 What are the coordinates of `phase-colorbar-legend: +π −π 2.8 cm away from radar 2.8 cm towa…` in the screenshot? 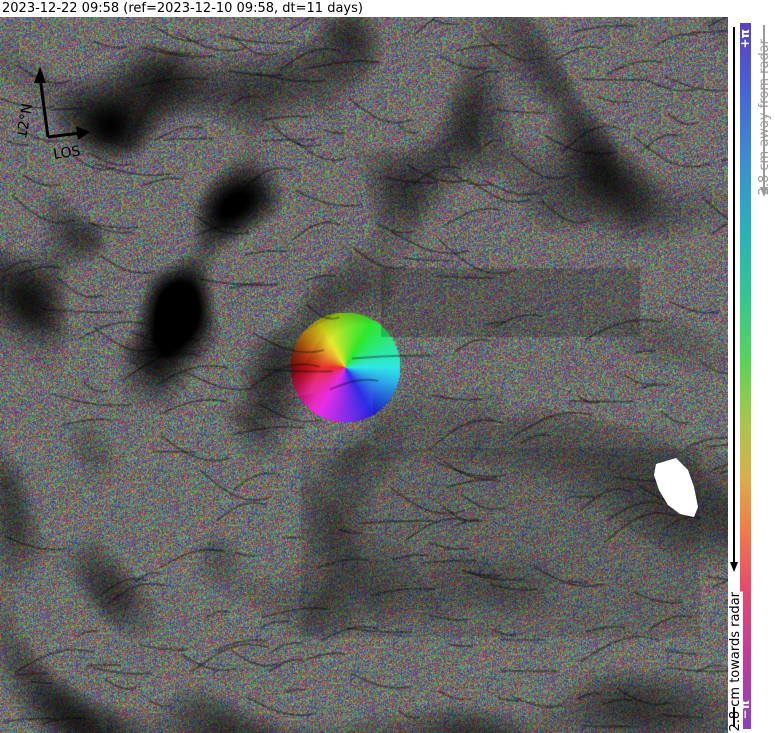 It's located at (751, 375).